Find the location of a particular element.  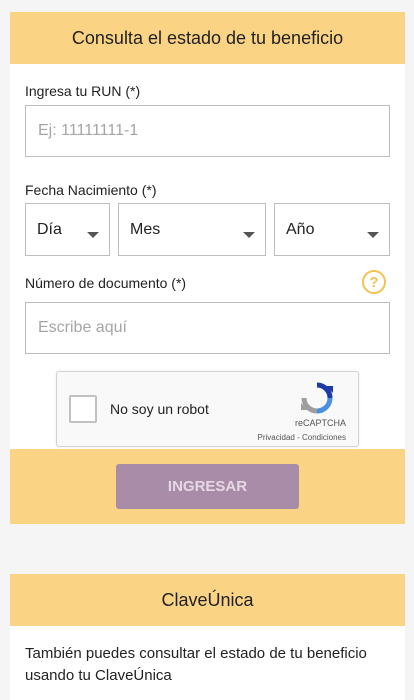

consulta-header: Consulta el estado de tu beneficio is located at coordinates (207, 38).